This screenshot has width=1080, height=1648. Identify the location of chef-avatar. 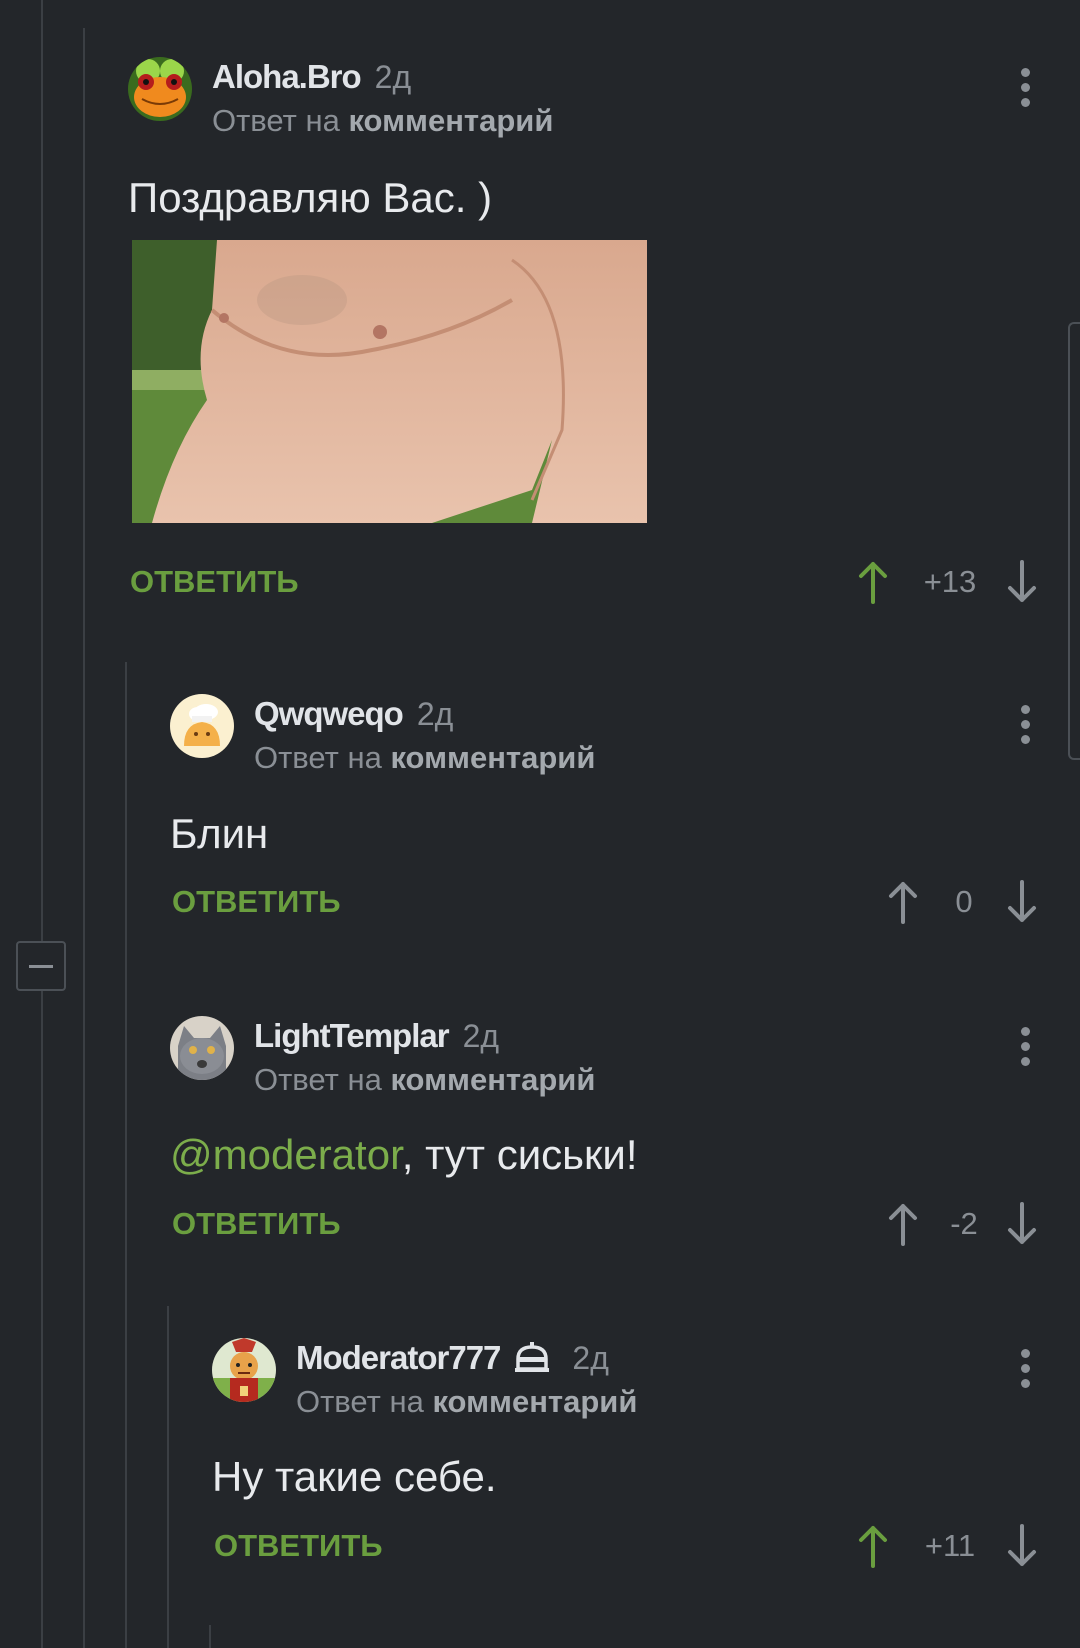
(202, 726).